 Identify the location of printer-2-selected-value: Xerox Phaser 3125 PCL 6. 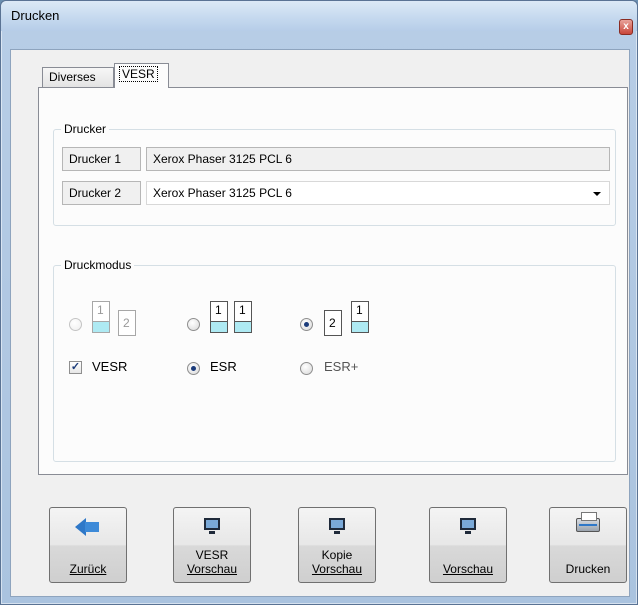
(222, 193).